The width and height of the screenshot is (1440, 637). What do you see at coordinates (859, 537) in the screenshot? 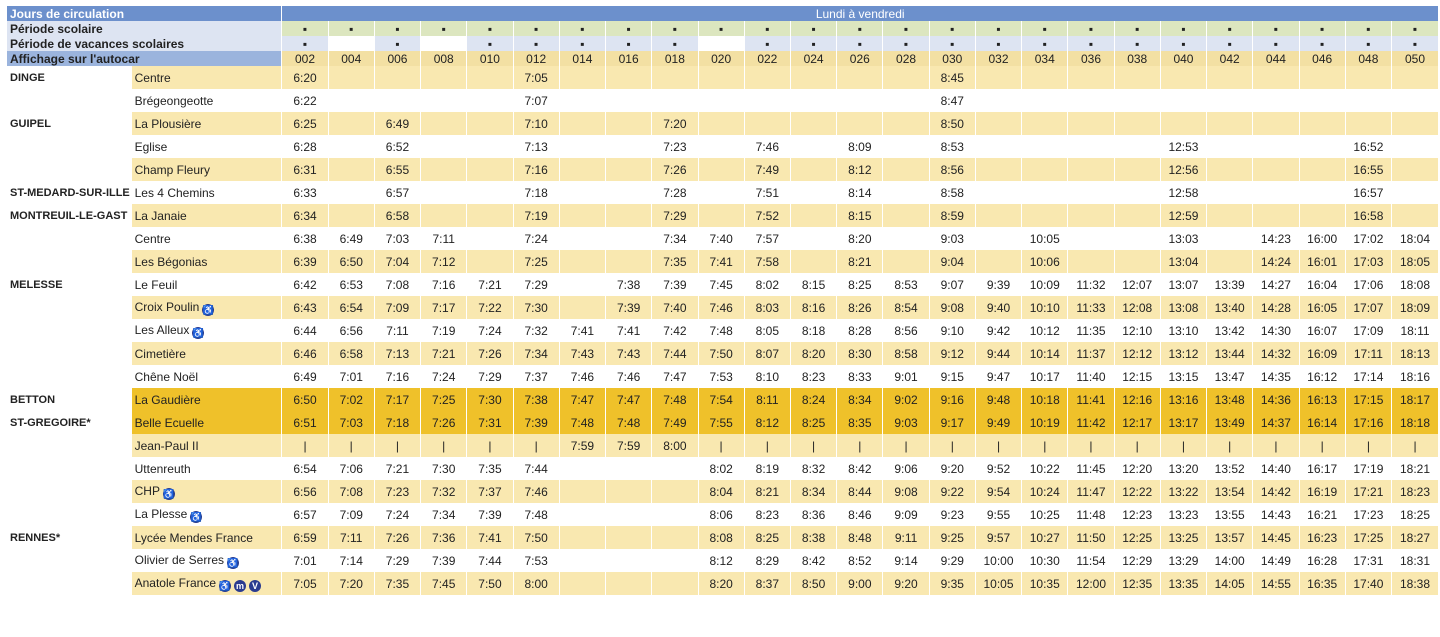
I see `departure-time: 8:48` at bounding box center [859, 537].